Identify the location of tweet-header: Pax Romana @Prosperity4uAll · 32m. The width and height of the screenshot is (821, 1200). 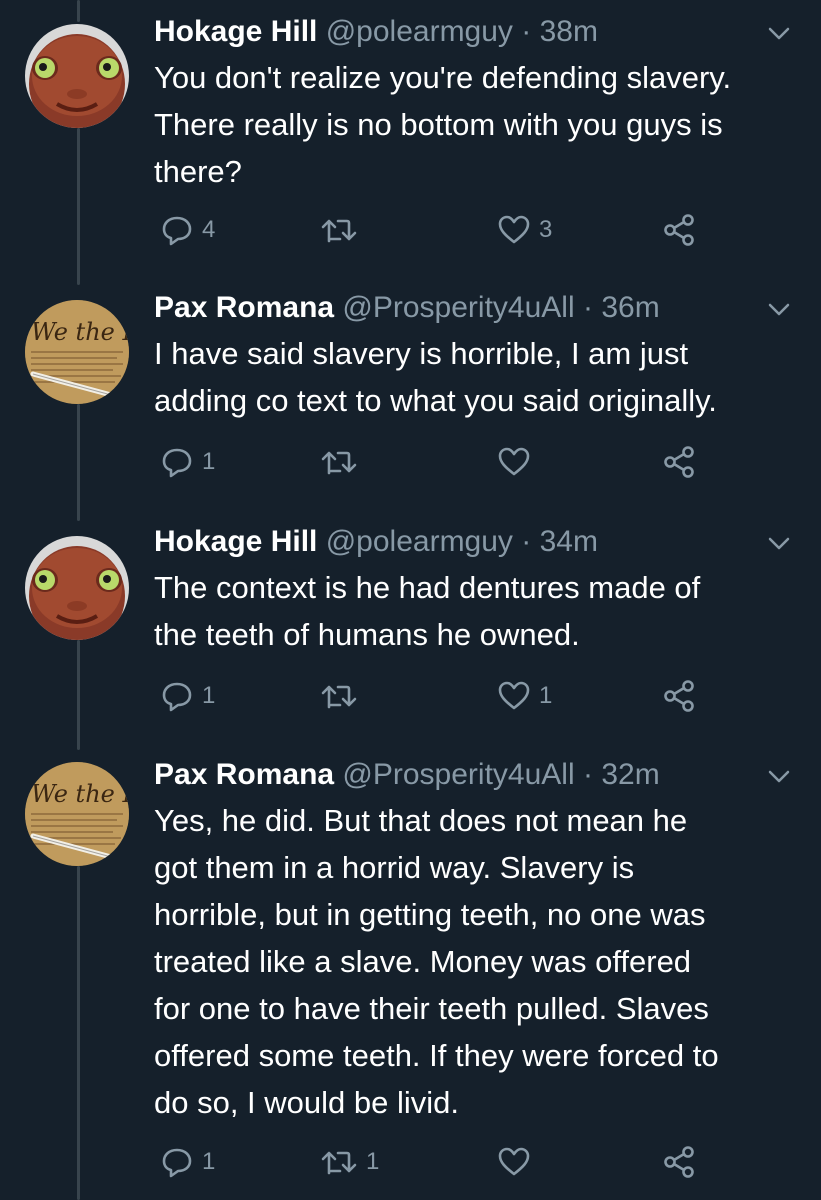
(479, 775).